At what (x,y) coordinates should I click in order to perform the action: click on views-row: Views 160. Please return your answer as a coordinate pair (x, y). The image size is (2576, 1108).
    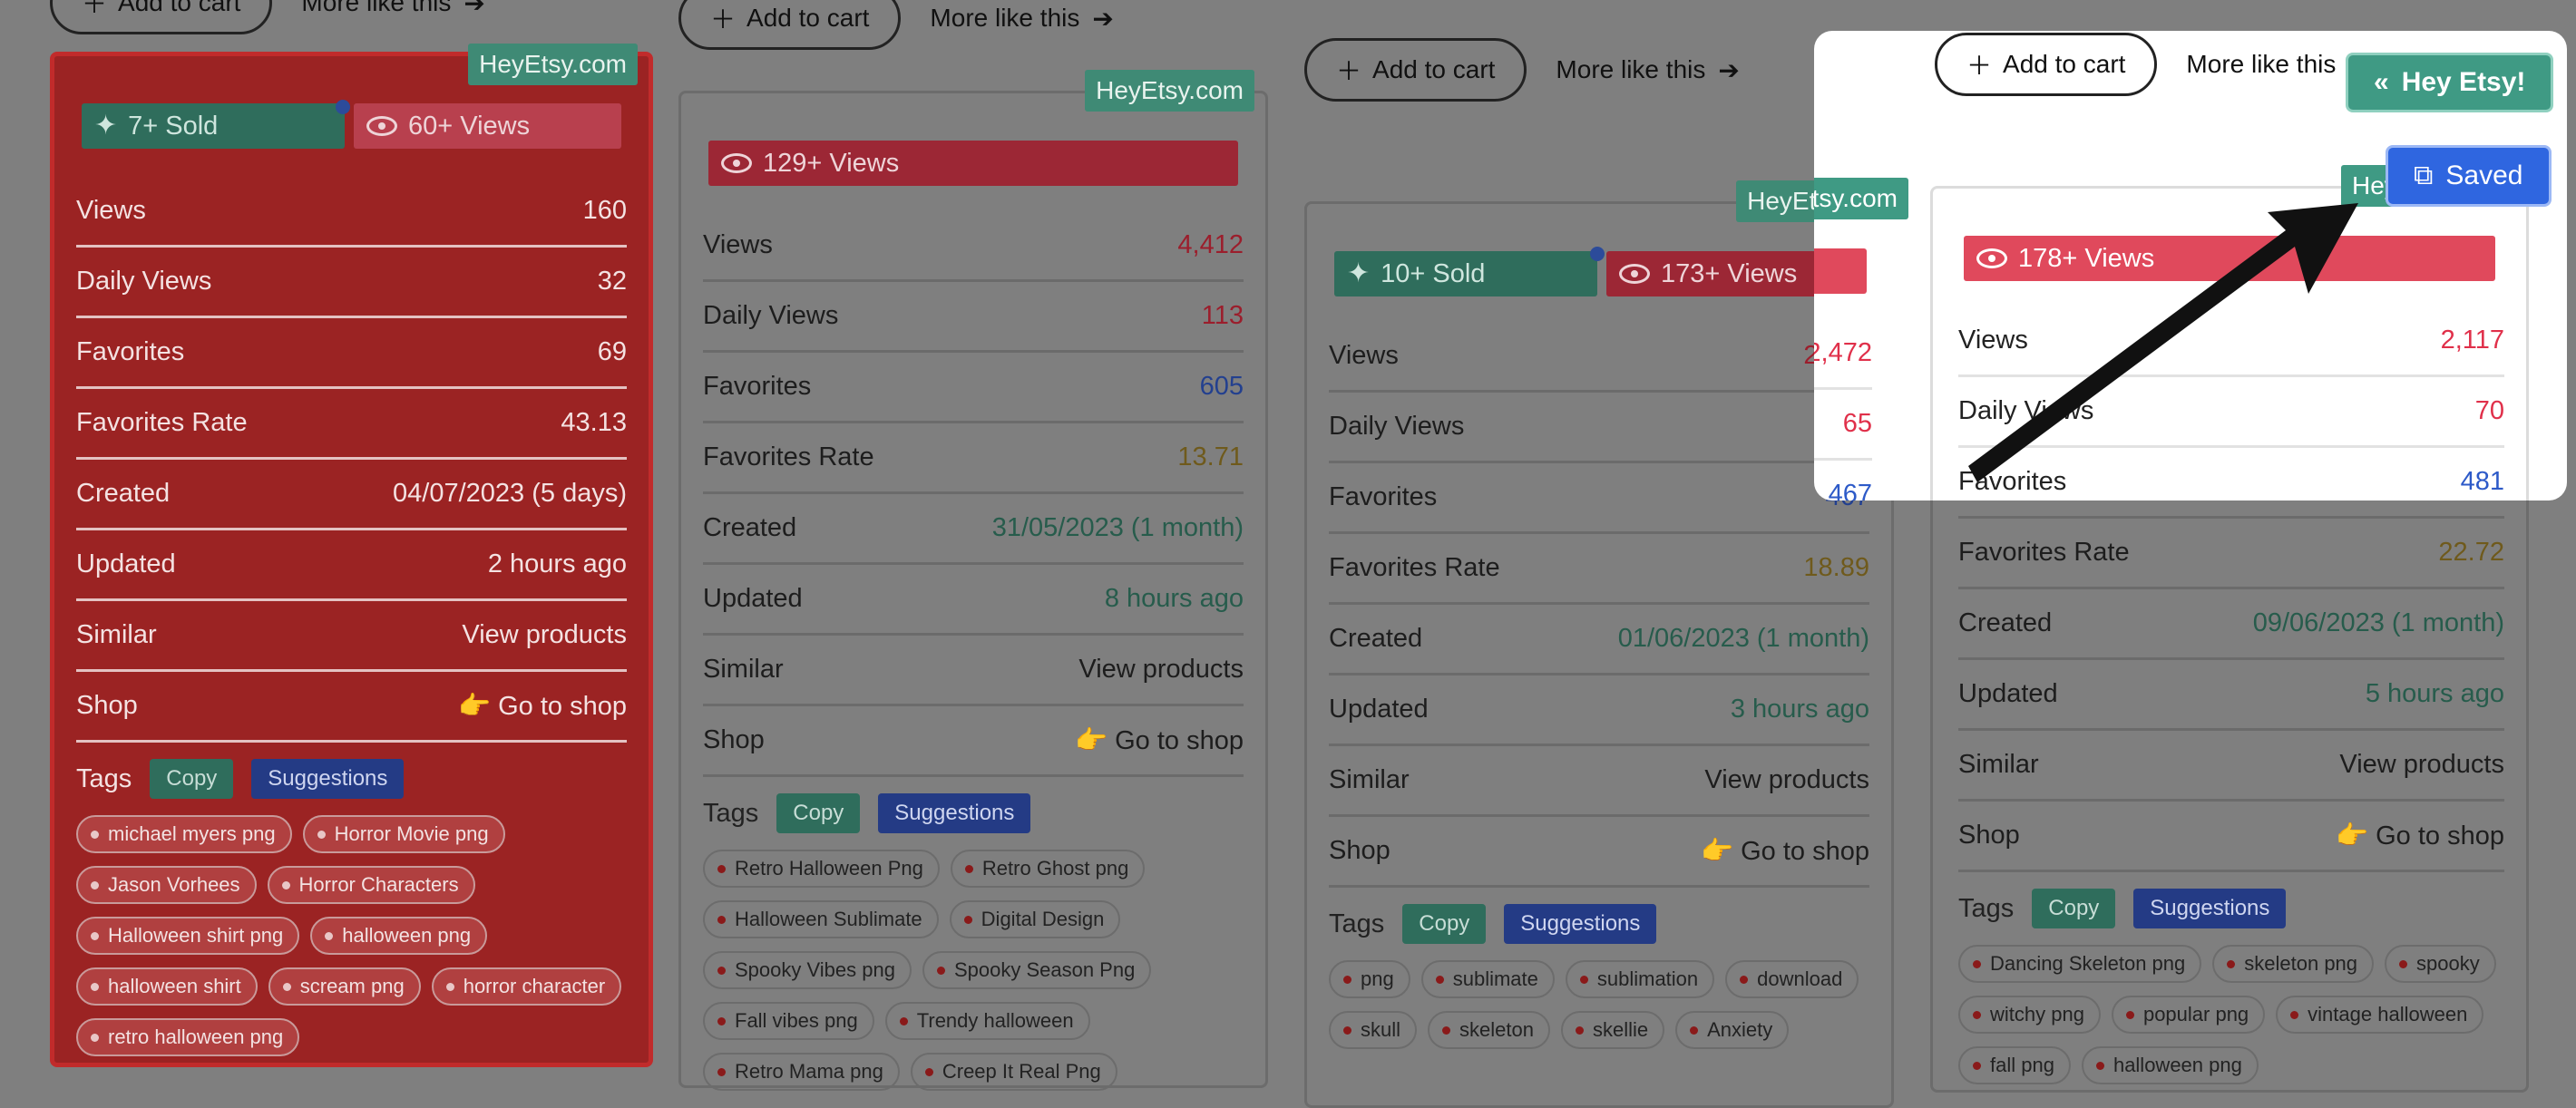
    Looking at the image, I should click on (351, 212).